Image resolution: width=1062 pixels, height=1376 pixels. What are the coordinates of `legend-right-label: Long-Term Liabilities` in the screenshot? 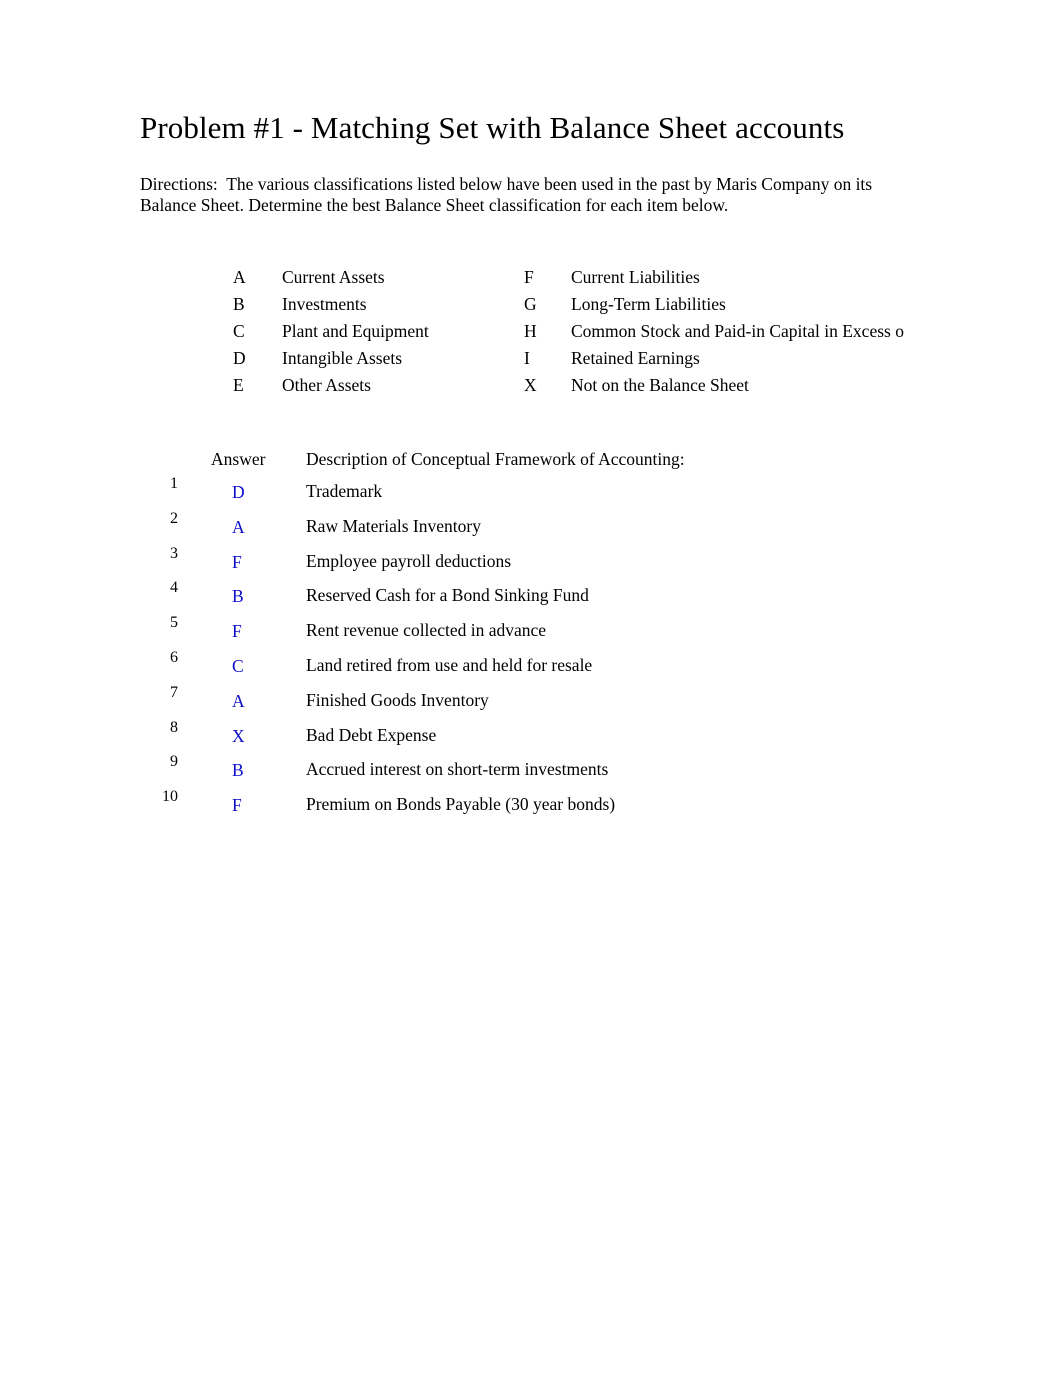 It's located at (648, 304).